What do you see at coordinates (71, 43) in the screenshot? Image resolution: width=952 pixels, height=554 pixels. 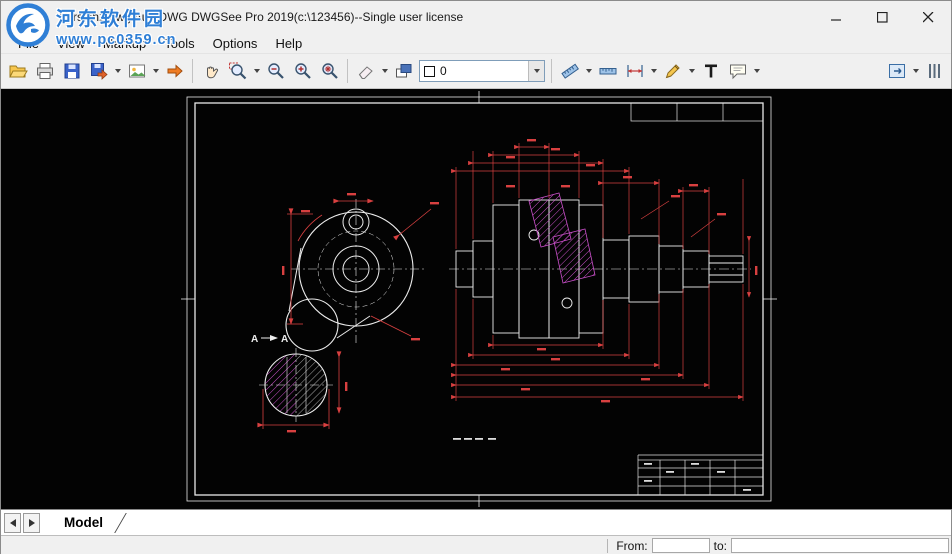 I see `menu-view: View` at bounding box center [71, 43].